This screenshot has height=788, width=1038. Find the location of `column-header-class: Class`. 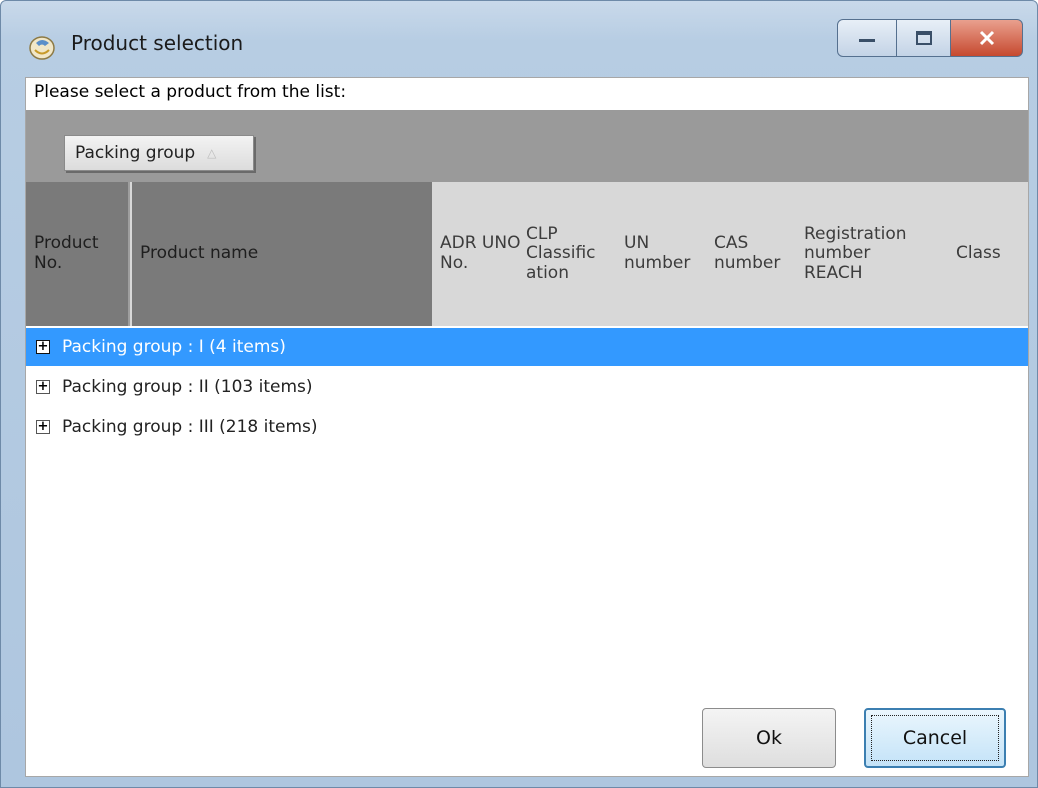

column-header-class: Class is located at coordinates (991, 254).